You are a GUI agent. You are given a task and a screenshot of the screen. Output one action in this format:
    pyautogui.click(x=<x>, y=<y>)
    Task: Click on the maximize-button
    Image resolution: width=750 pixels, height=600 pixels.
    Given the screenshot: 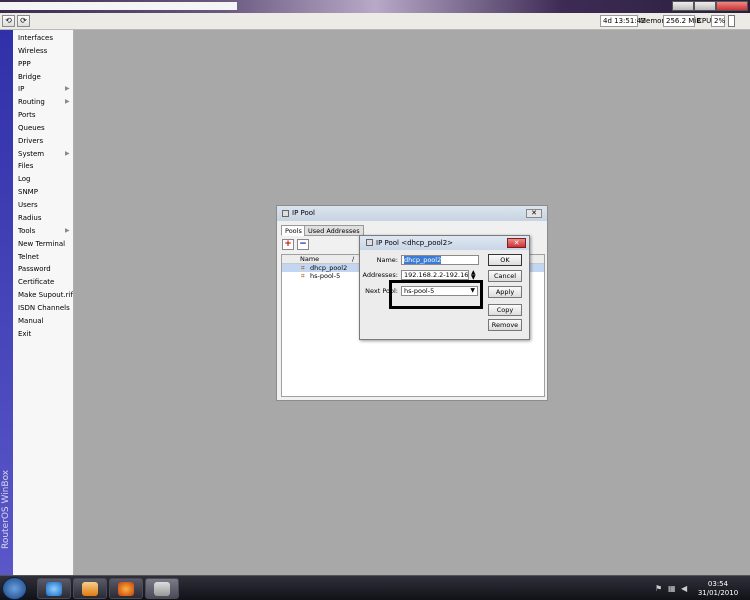 What is the action you would take?
    pyautogui.click(x=705, y=6)
    